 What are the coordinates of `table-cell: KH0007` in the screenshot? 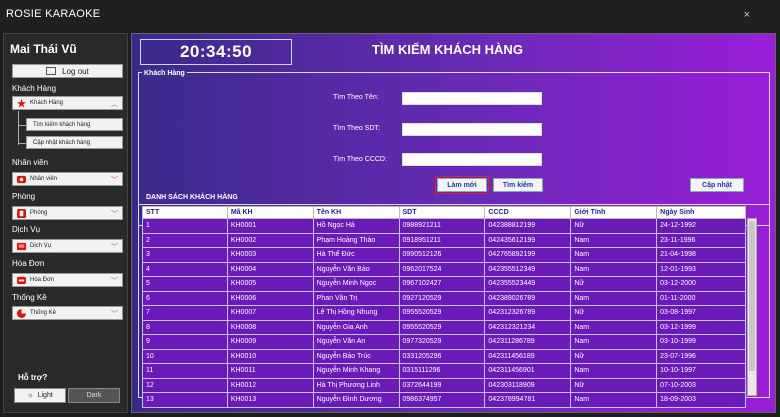 It's located at (270, 313).